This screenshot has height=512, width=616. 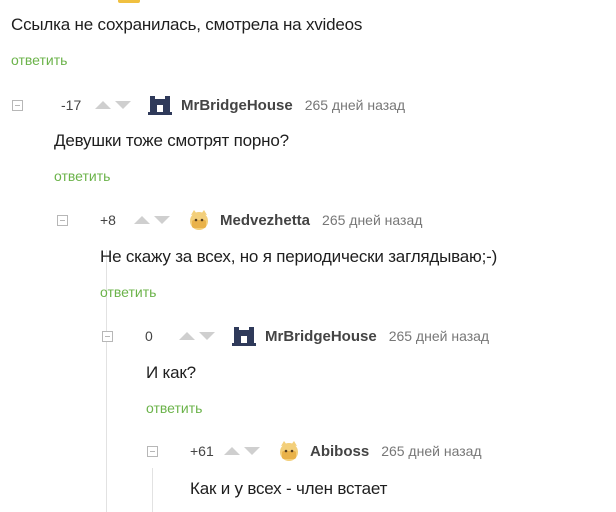 What do you see at coordinates (265, 220) in the screenshot?
I see `author-name: Medvezhetta` at bounding box center [265, 220].